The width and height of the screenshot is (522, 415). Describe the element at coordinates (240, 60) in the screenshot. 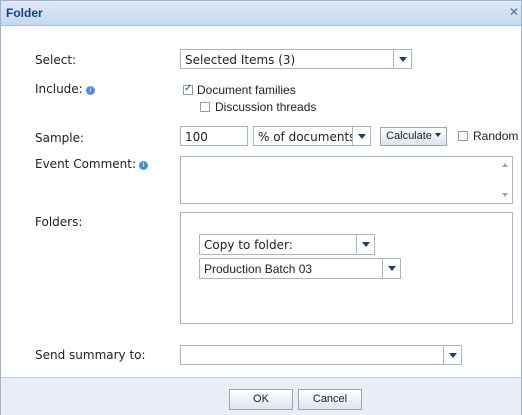

I see `select-value: Selected Items (3)` at that location.